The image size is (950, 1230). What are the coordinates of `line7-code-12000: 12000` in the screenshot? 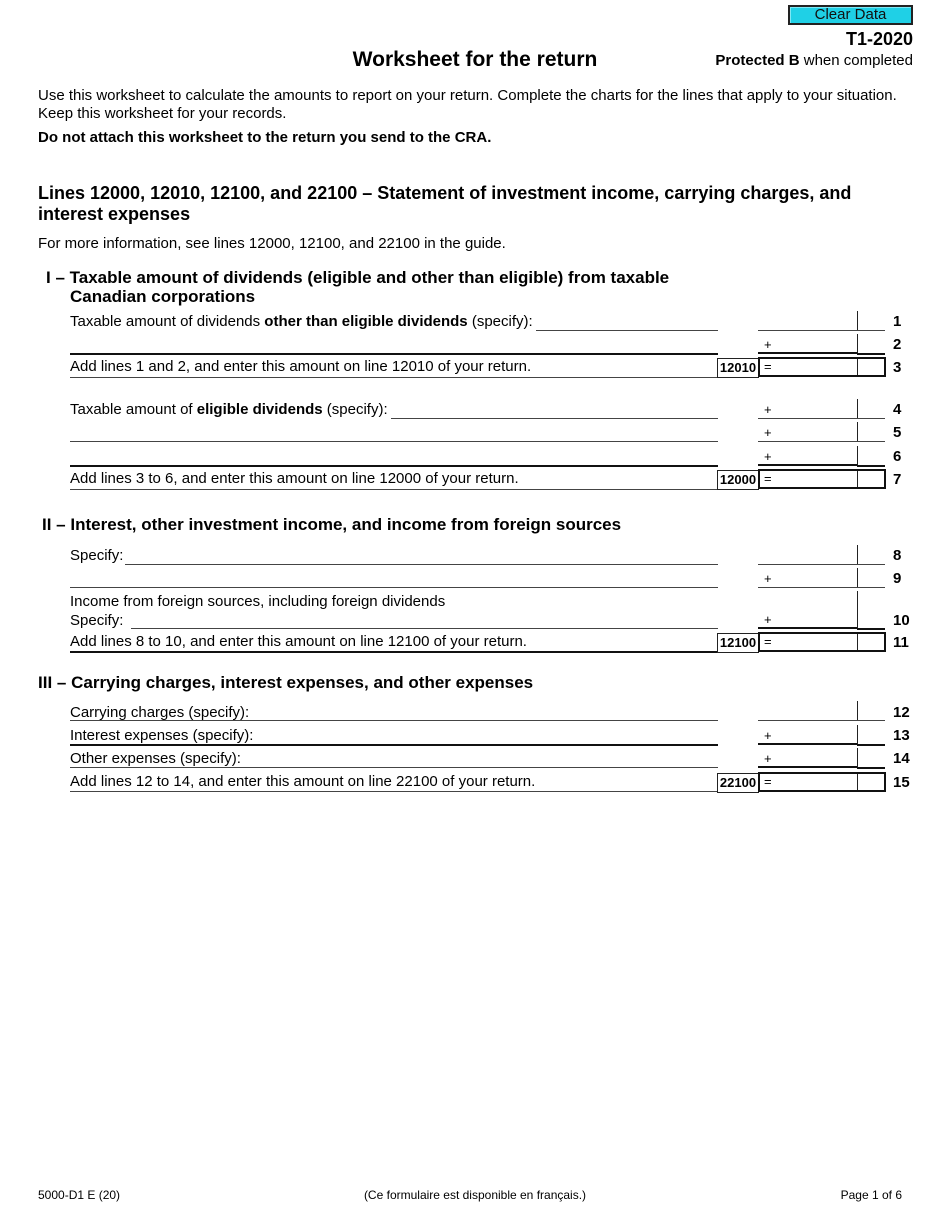 It's located at (738, 480).